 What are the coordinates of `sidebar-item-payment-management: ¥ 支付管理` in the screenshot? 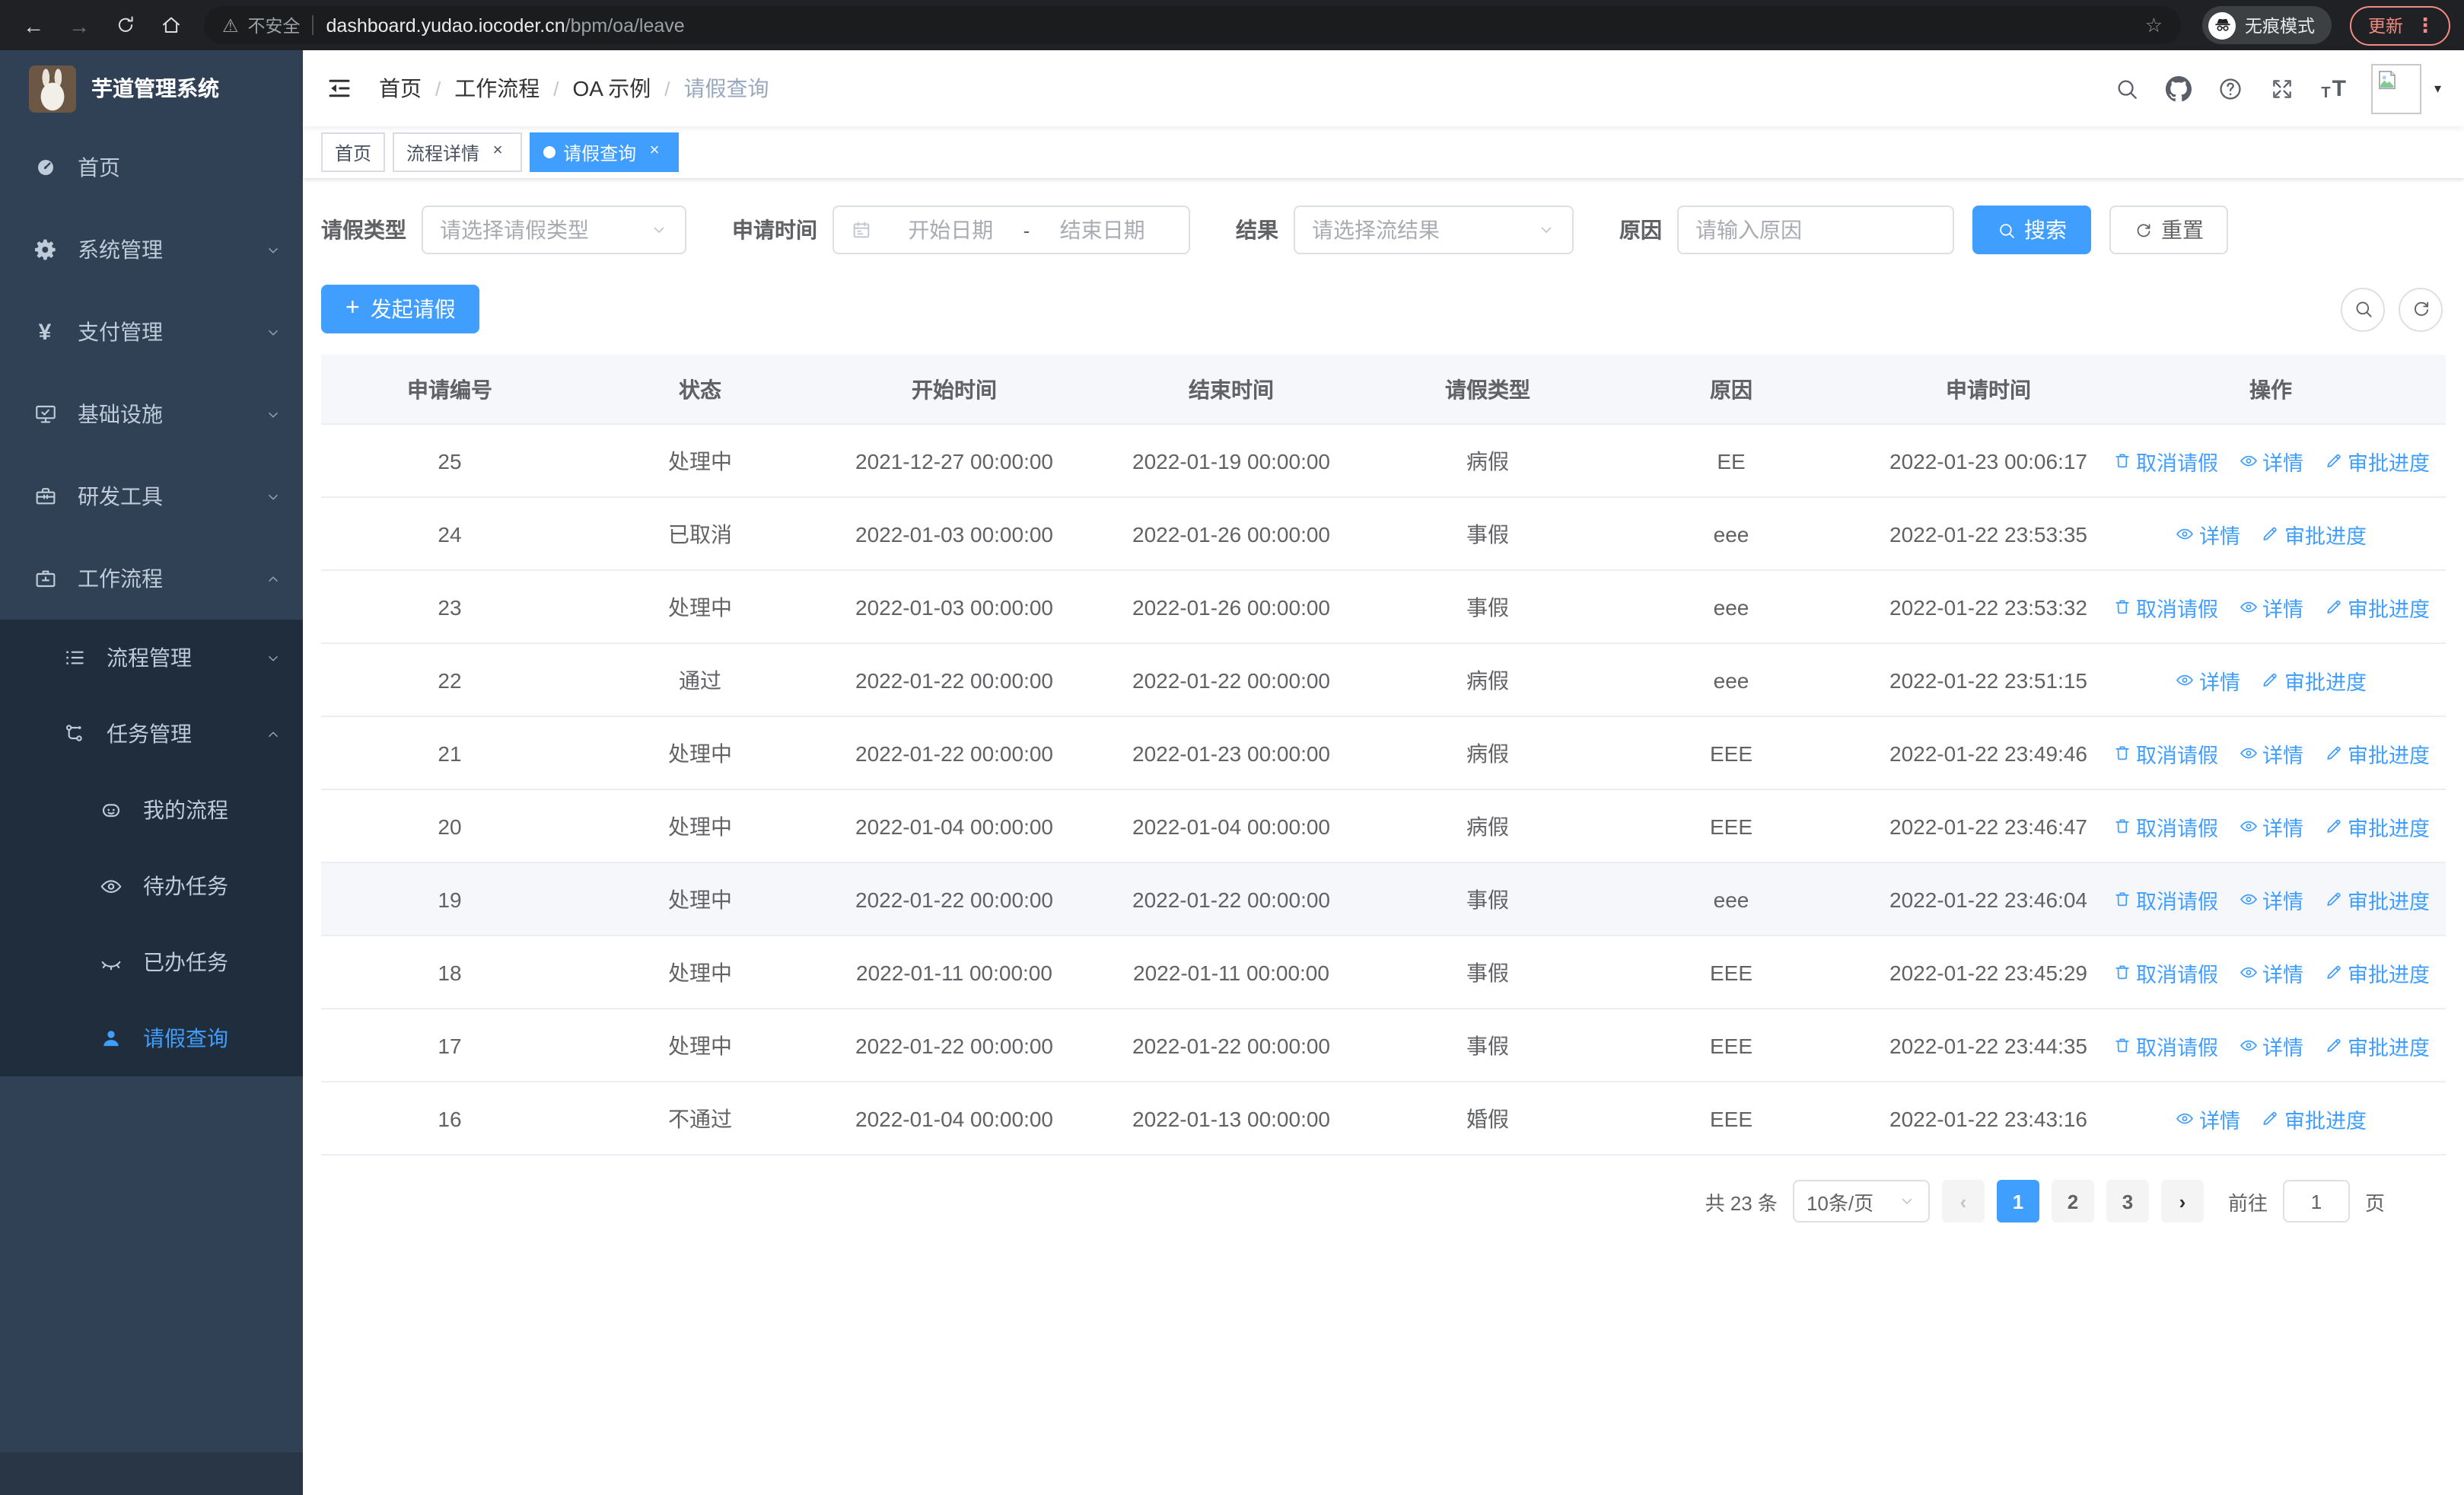 It's located at (151, 332).